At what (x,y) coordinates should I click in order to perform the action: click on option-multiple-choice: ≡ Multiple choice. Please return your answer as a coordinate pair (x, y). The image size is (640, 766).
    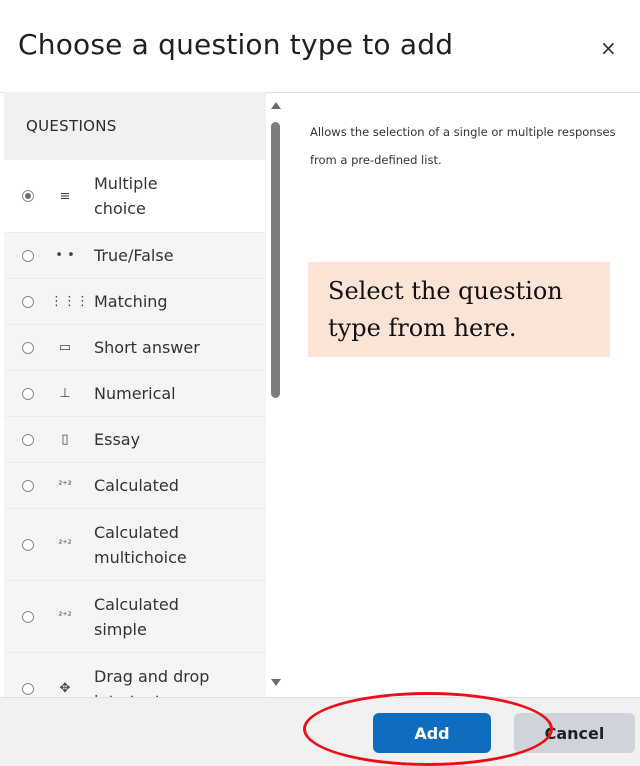
    Looking at the image, I should click on (135, 196).